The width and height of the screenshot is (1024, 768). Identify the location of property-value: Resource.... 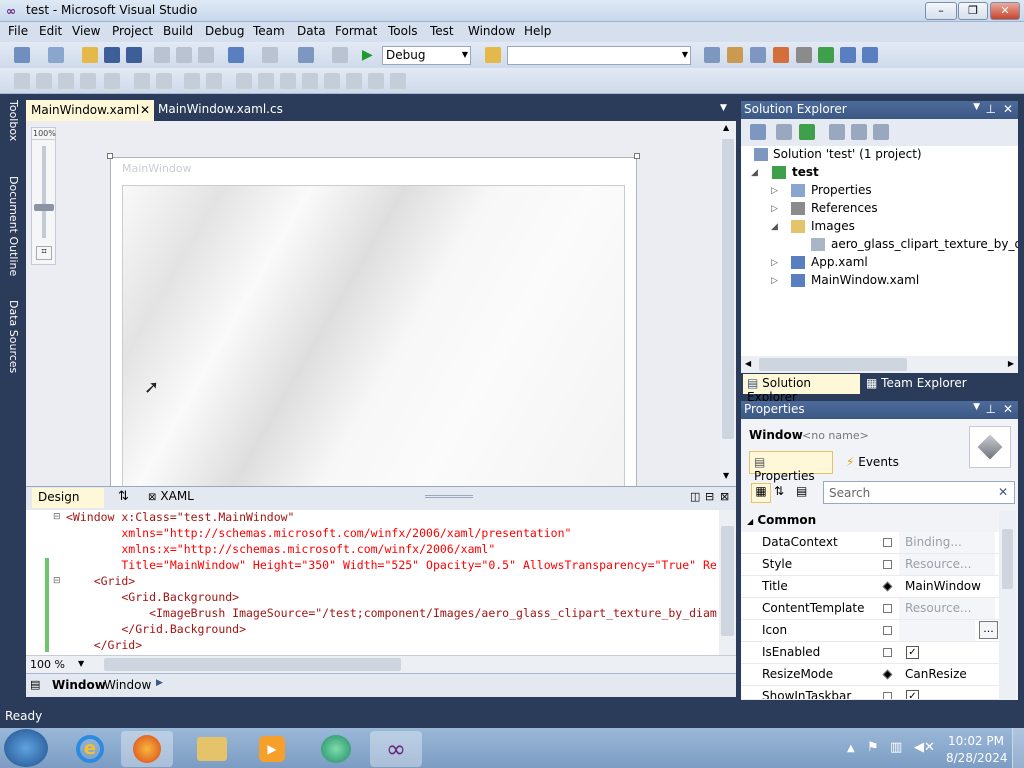
(947, 608).